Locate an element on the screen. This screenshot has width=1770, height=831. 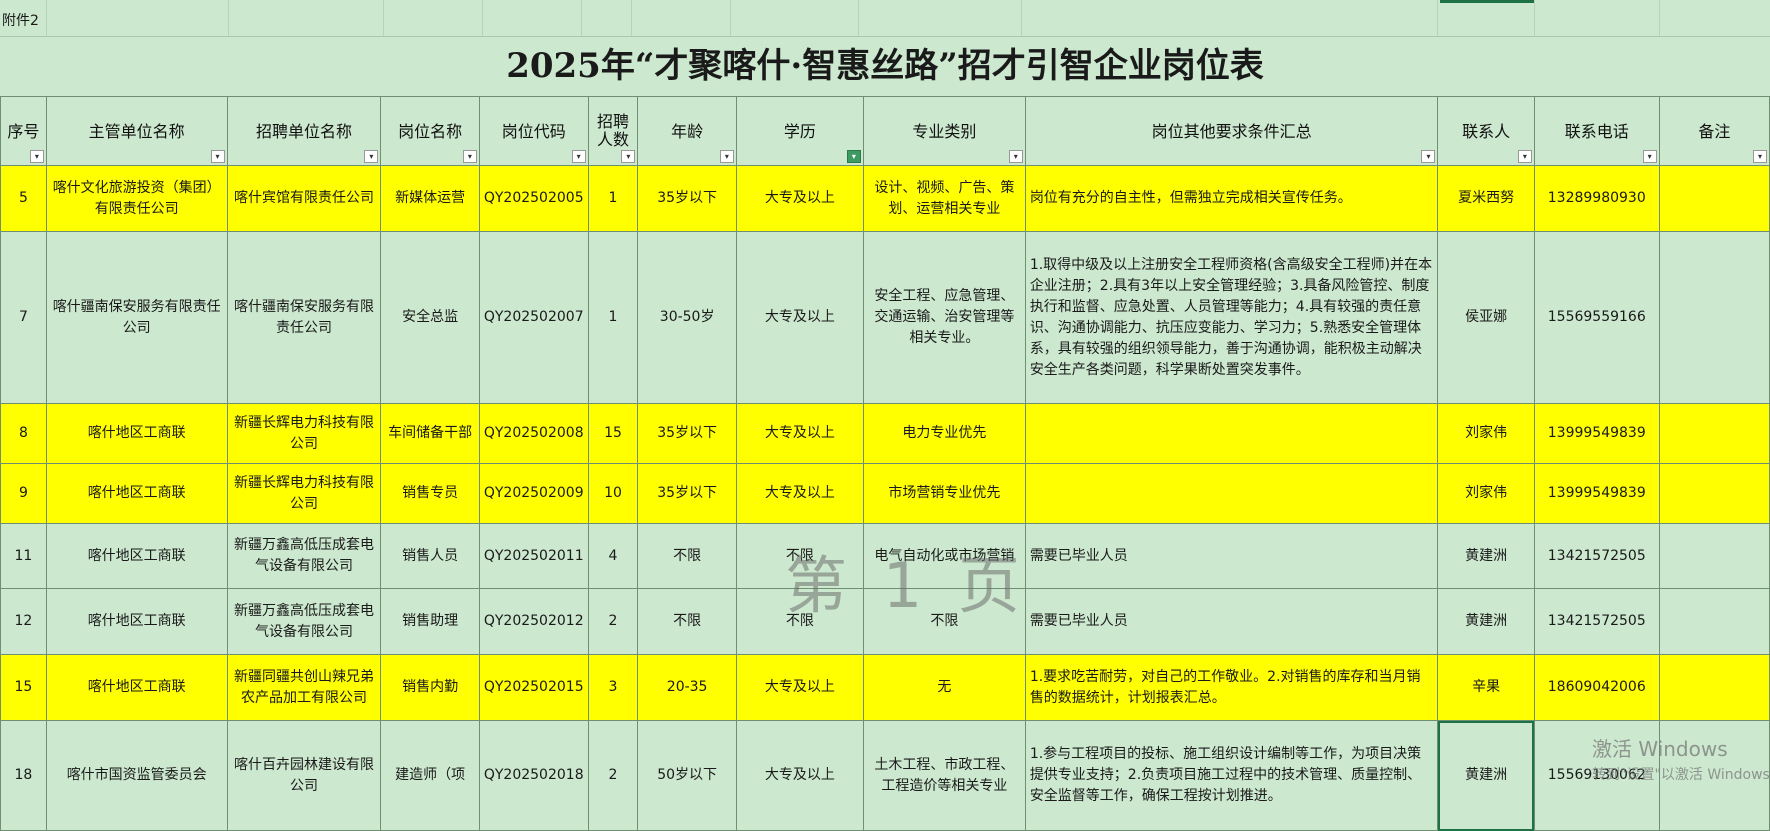
cell-contact-selected: 黄建洲 is located at coordinates (1486, 775).